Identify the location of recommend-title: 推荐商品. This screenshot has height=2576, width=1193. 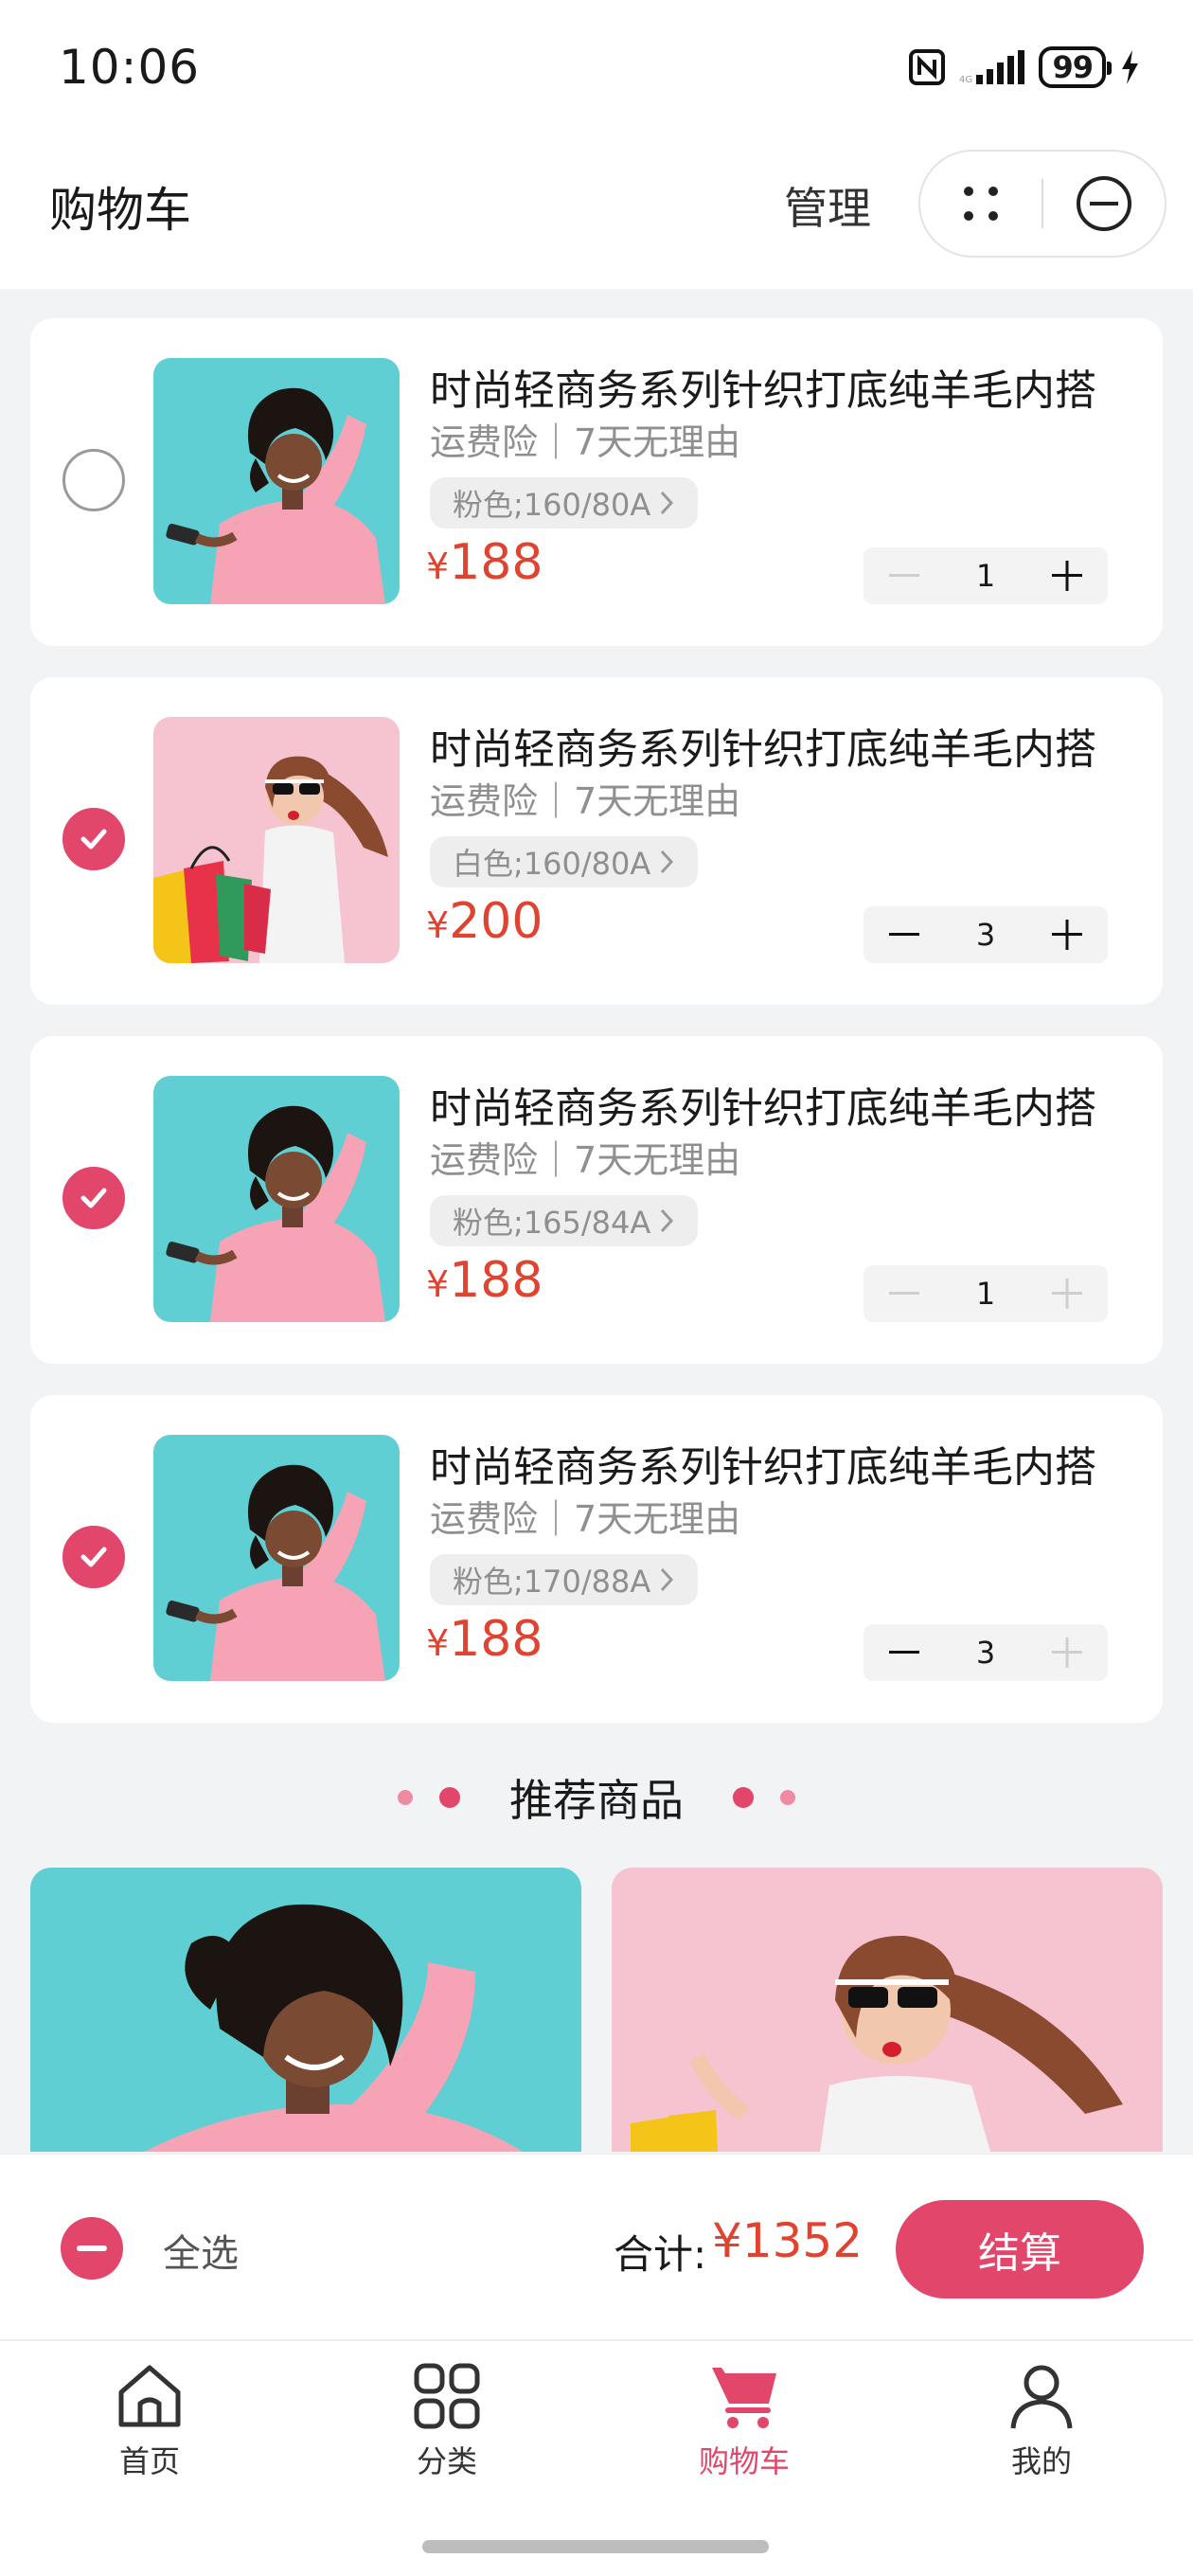
(596, 1800).